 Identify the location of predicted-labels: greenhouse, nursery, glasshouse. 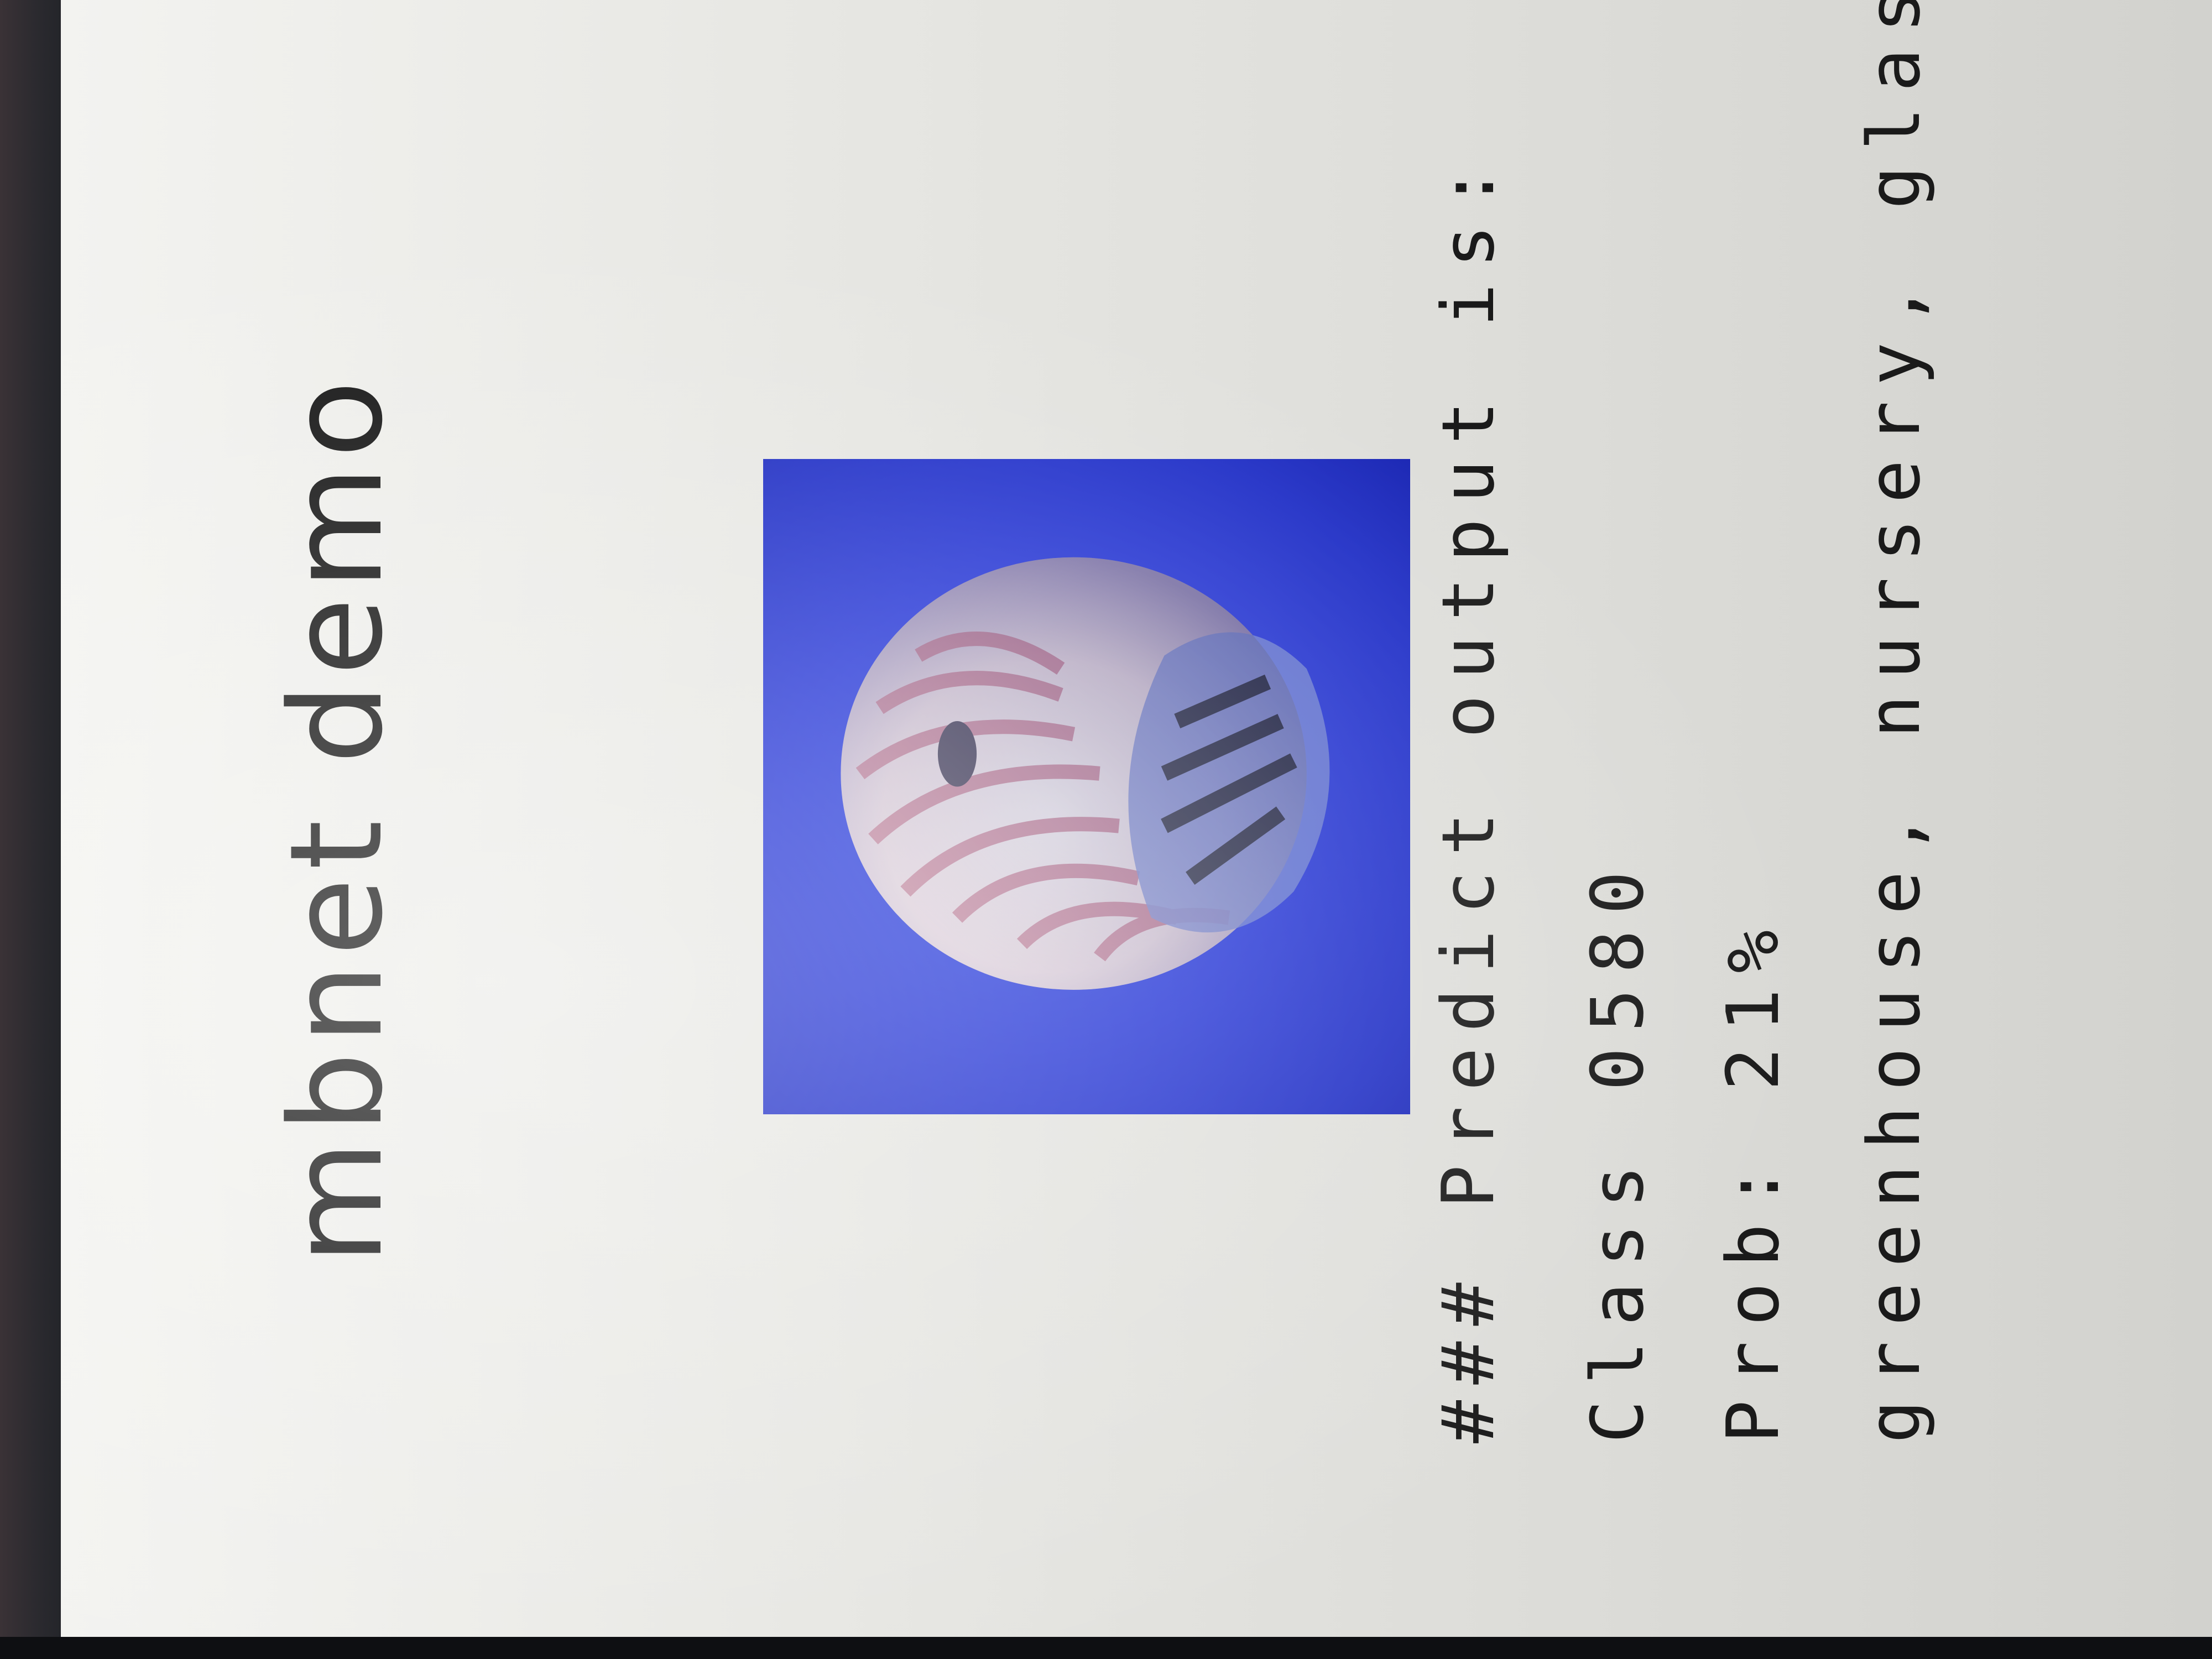
(1894, 722).